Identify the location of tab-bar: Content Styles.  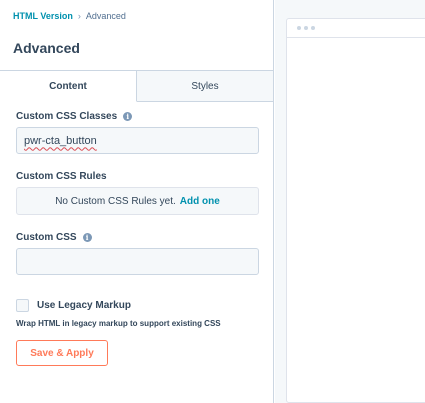
(136, 86).